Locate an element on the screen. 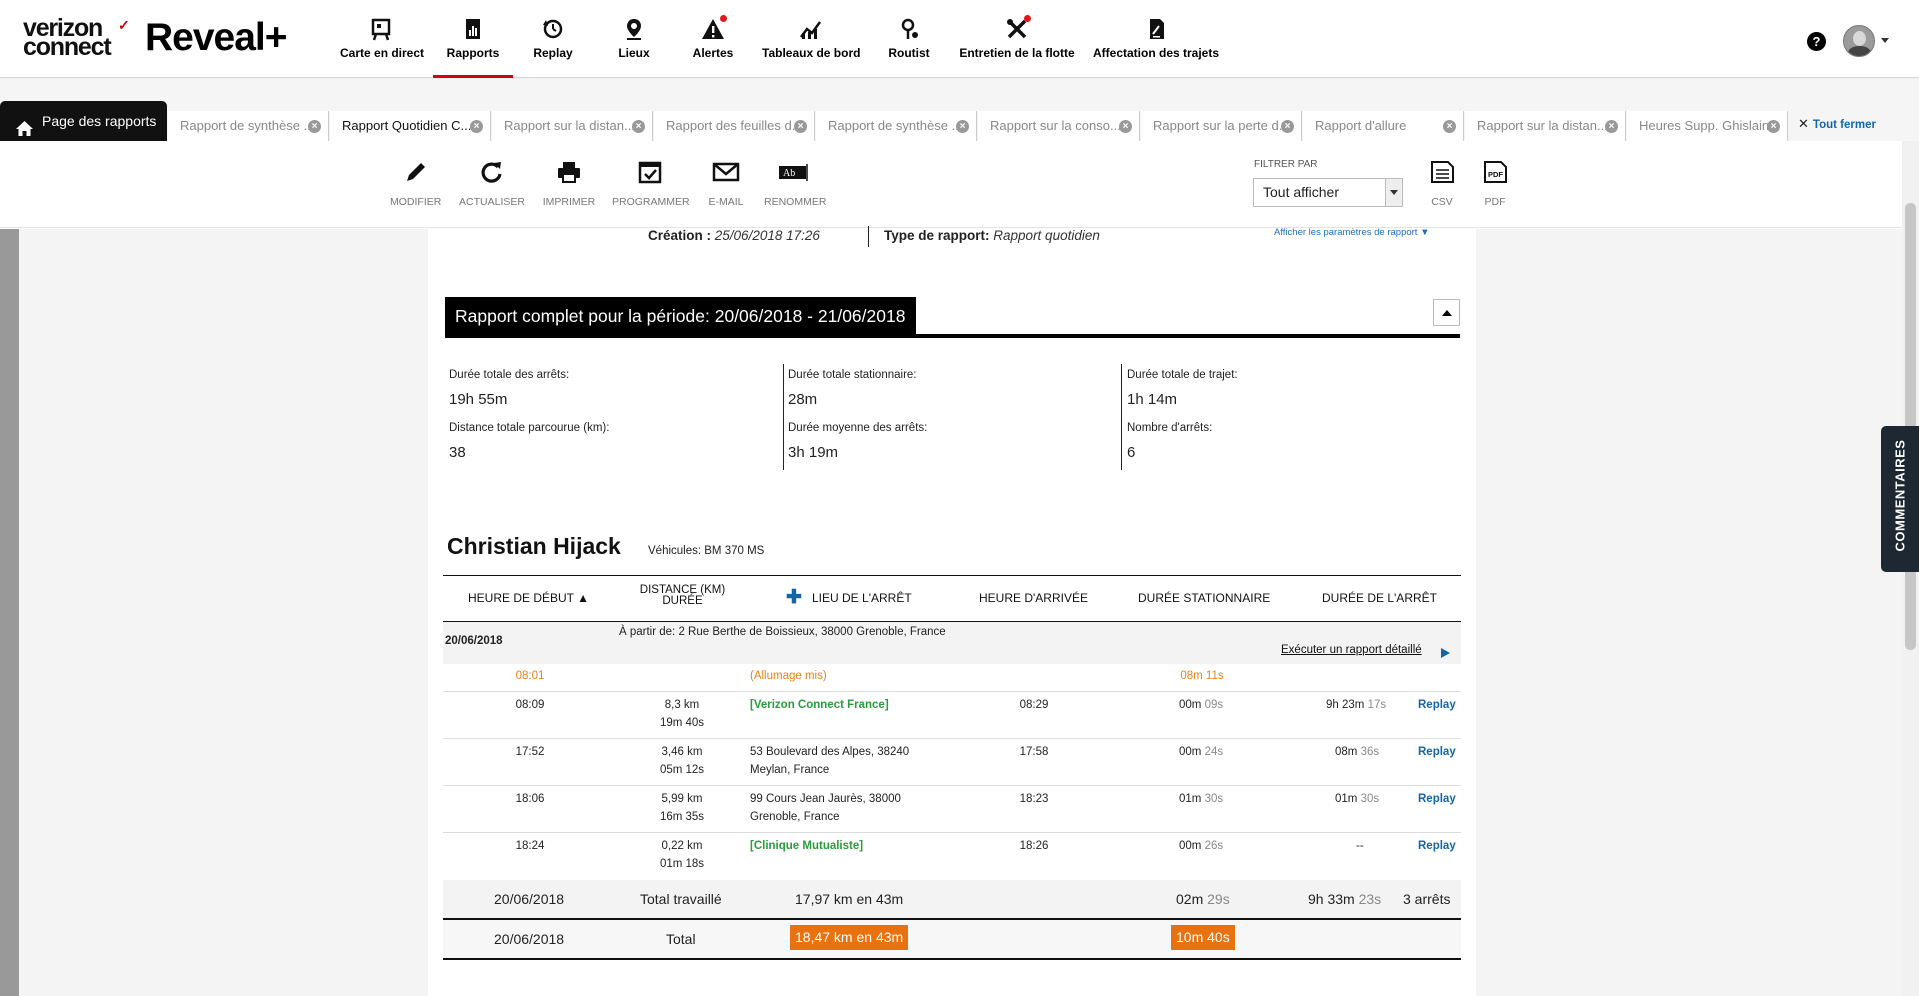  total-border is located at coordinates (952, 959).